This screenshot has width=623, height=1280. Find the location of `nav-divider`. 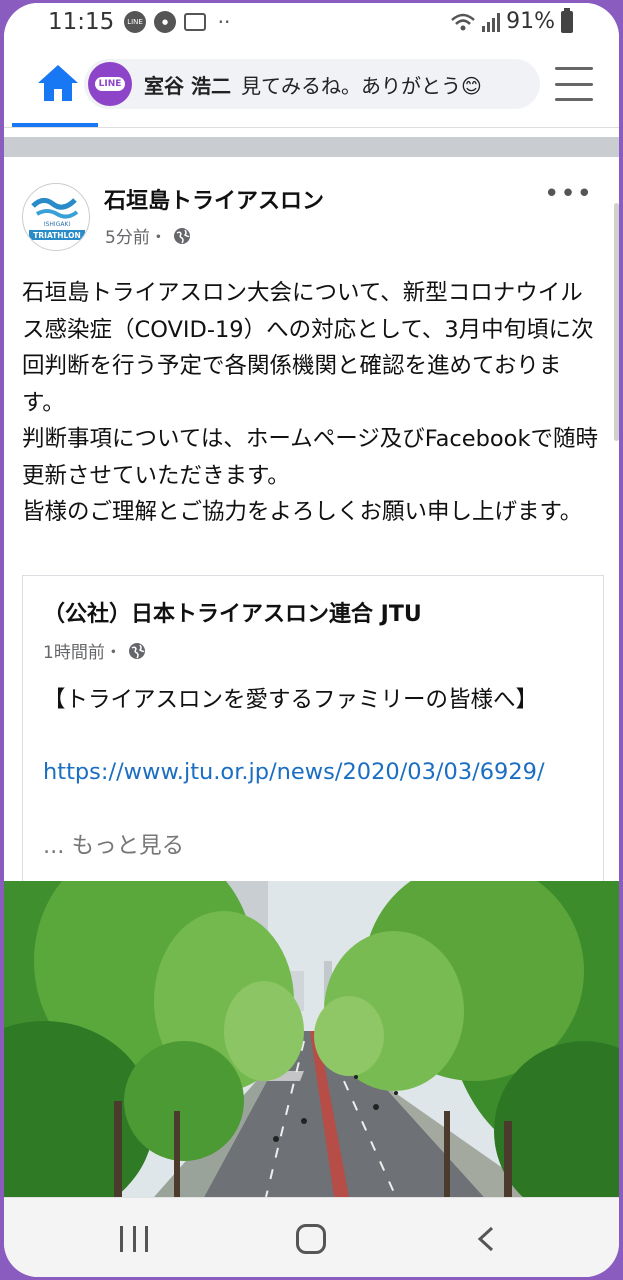

nav-divider is located at coordinates (311, 127).